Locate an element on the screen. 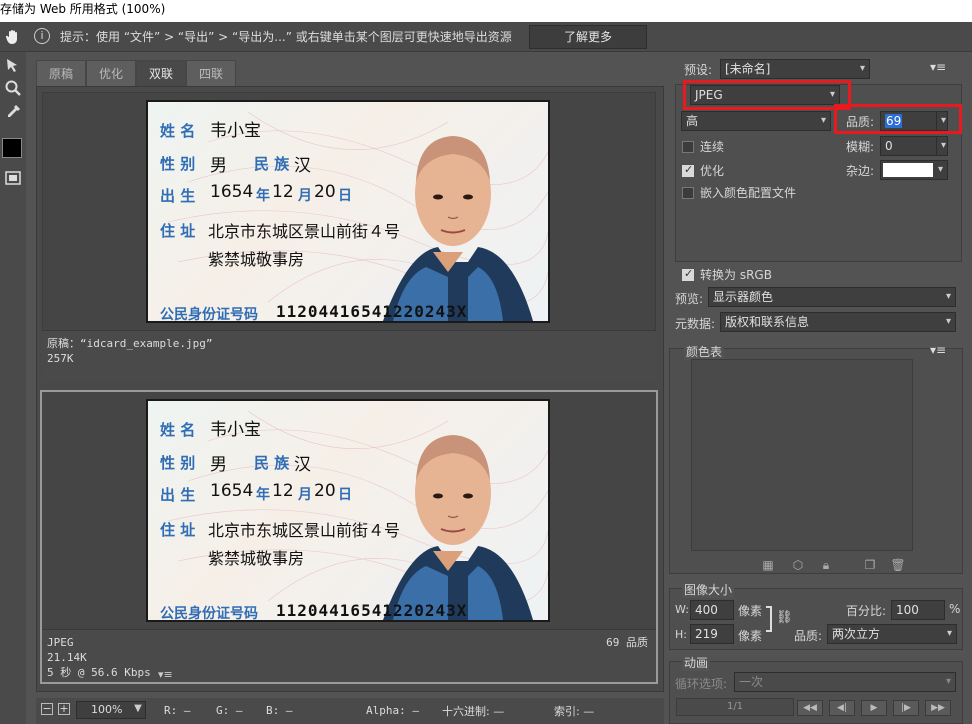 Image resolution: width=972 pixels, height=724 pixels. delete-color-icon: 🗑︎ is located at coordinates (898, 565).